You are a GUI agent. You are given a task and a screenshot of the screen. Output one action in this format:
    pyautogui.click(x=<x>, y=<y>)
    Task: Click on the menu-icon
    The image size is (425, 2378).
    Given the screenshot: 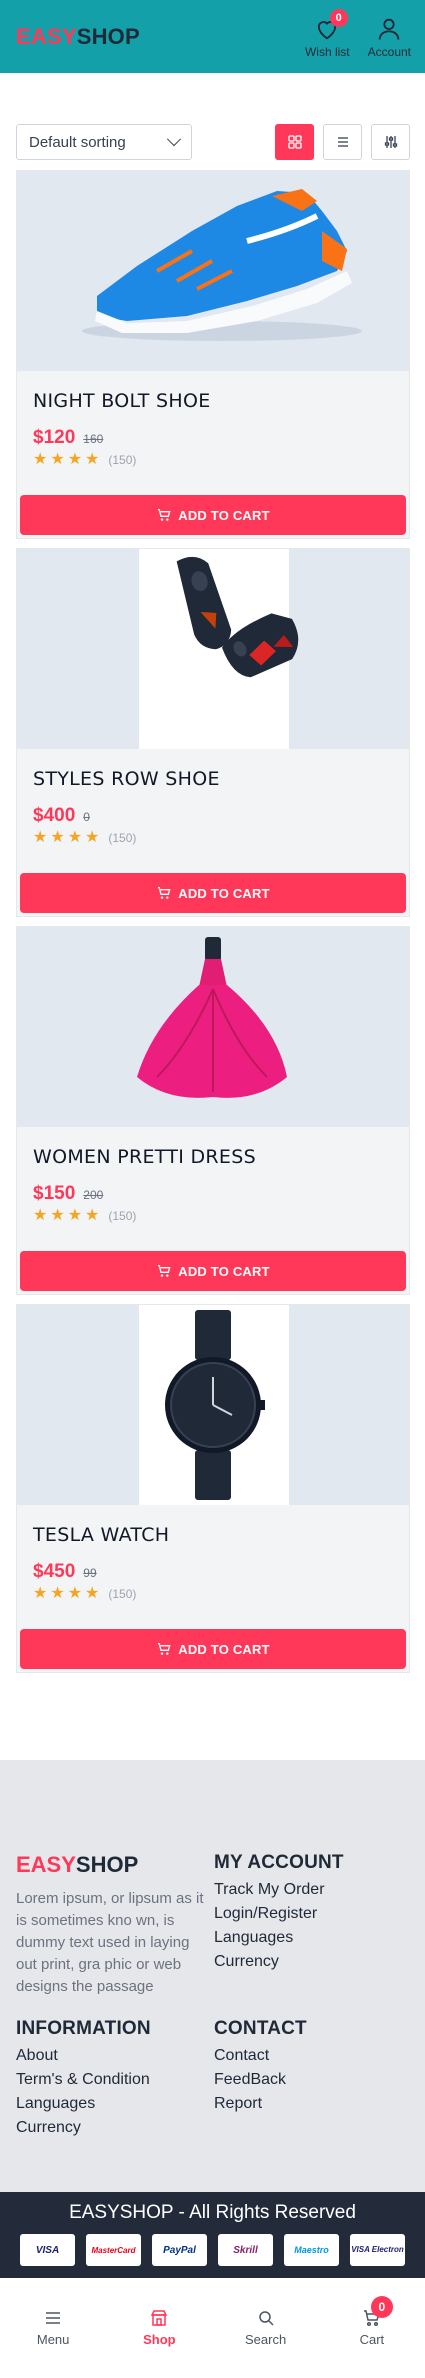 What is the action you would take?
    pyautogui.click(x=53, y=2318)
    